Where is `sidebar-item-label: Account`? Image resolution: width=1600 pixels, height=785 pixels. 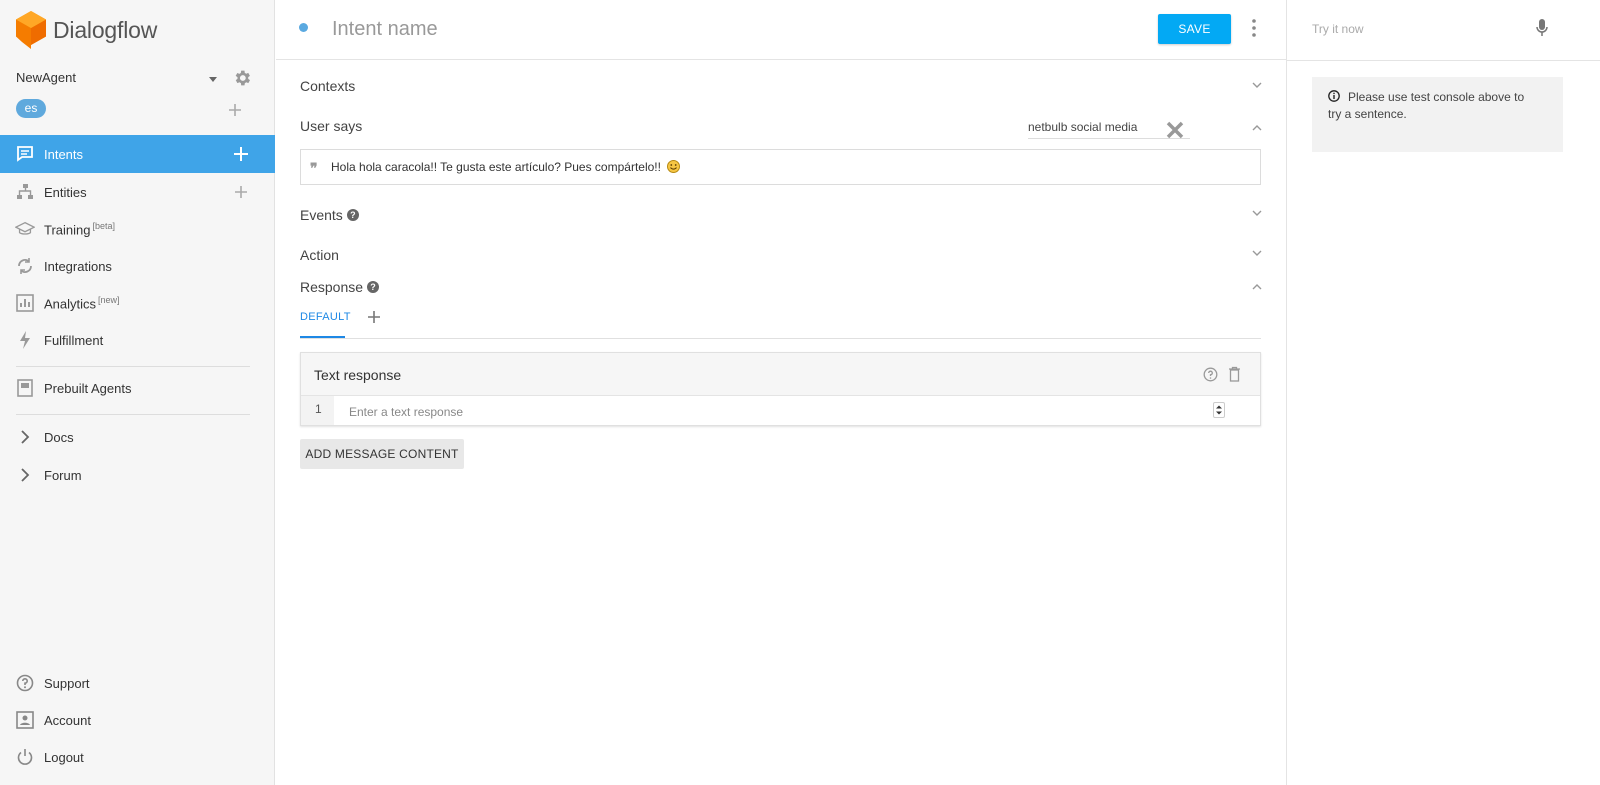 sidebar-item-label: Account is located at coordinates (67, 720).